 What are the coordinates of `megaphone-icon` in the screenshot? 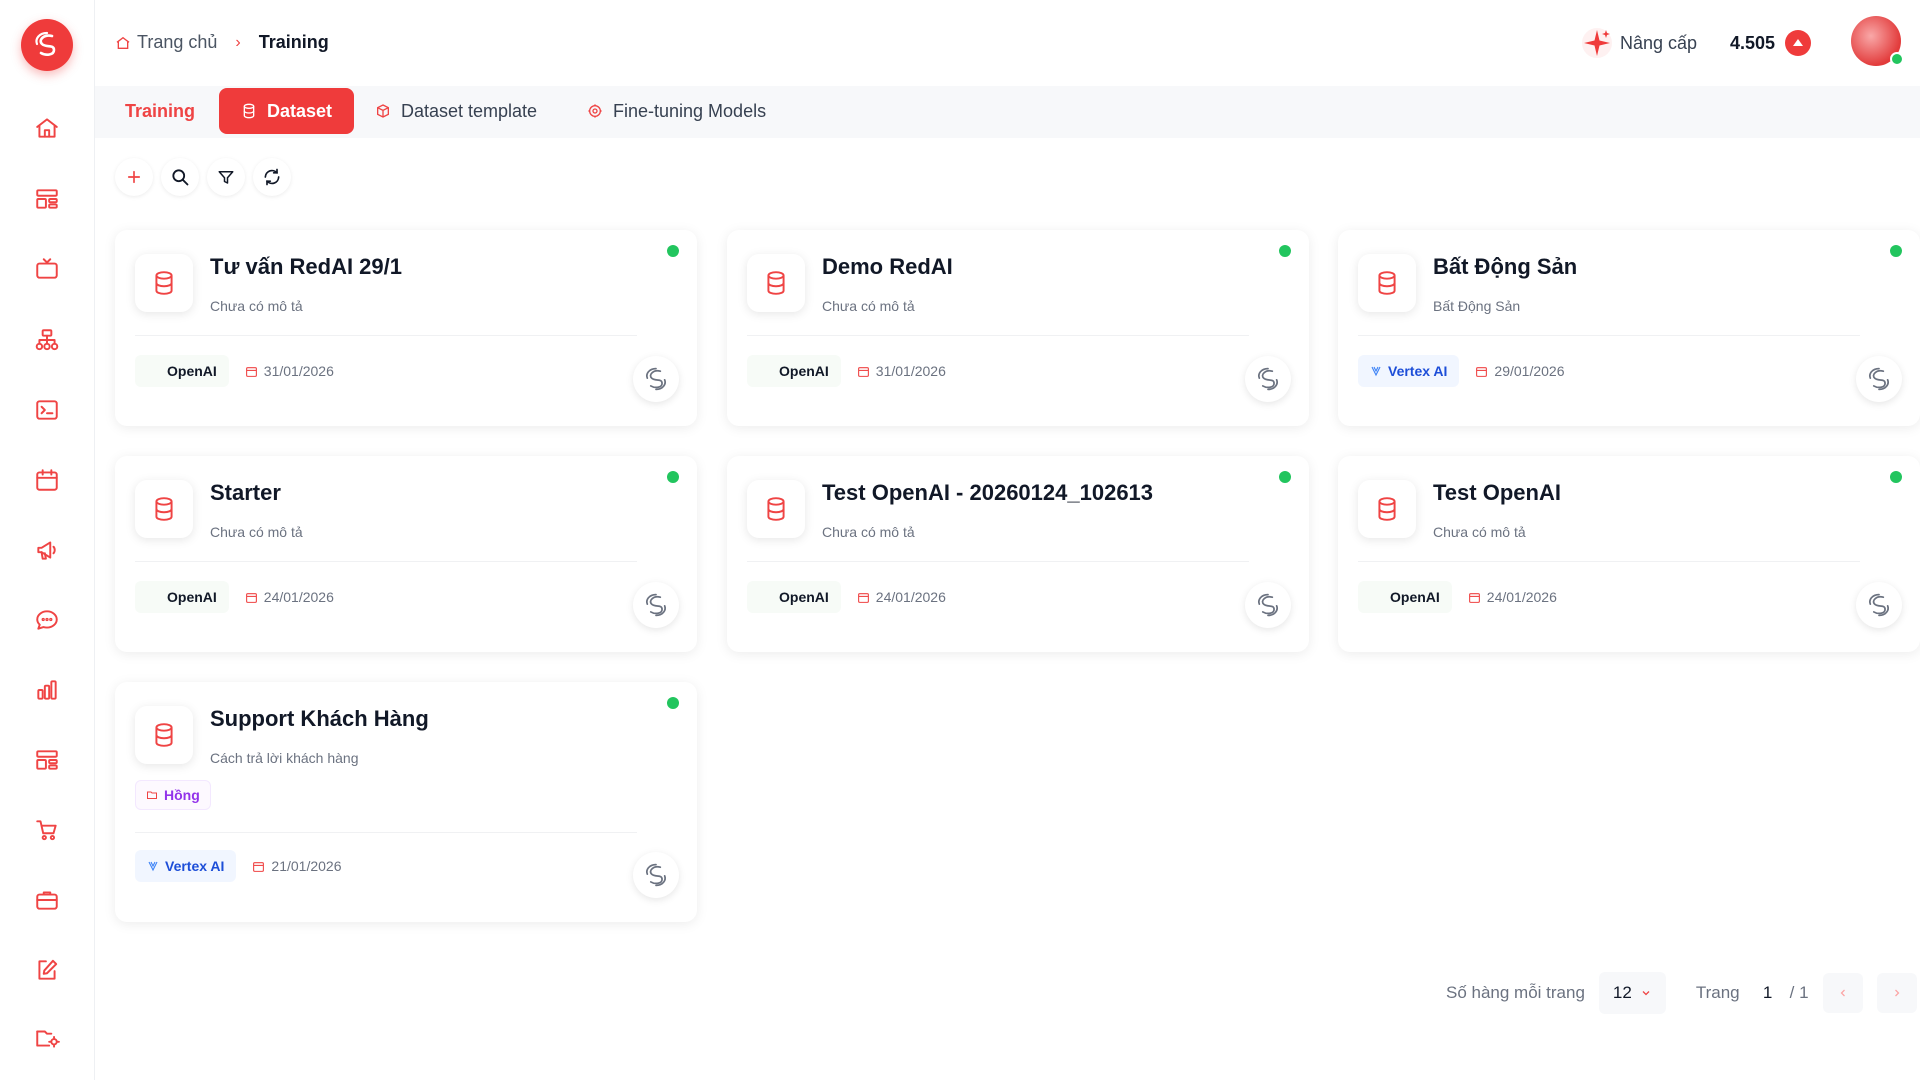 It's located at (46, 550).